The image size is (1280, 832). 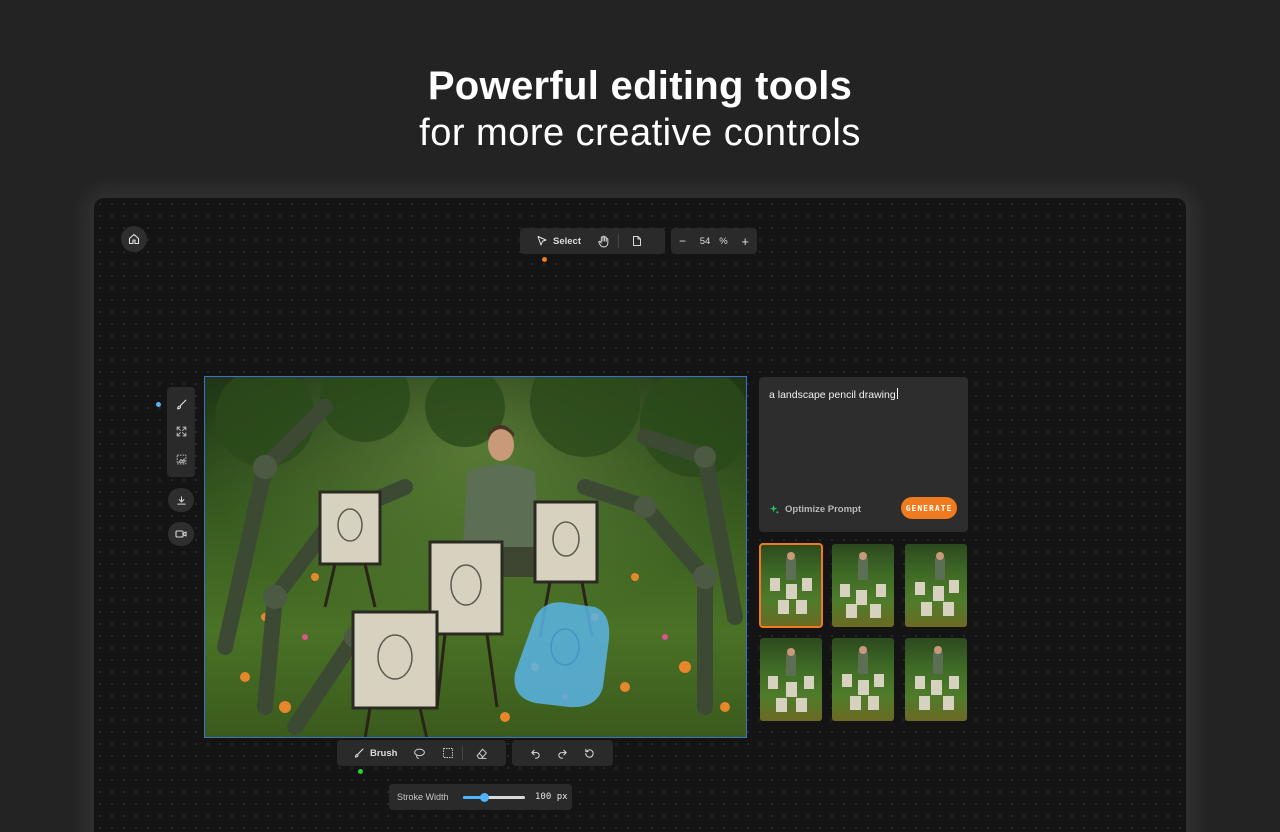 What do you see at coordinates (723, 241) in the screenshot?
I see `zoom-unit: %` at bounding box center [723, 241].